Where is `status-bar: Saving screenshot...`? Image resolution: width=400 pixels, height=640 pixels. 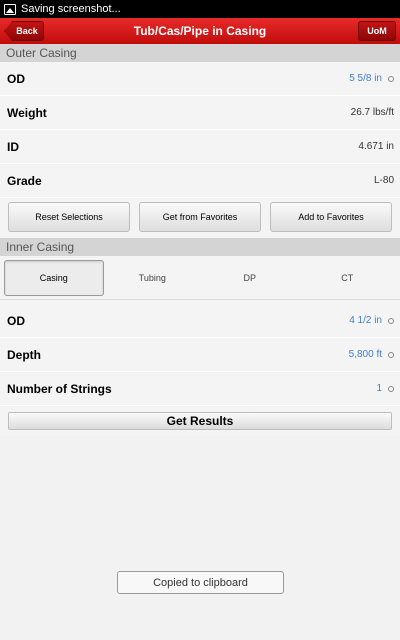 status-bar: Saving screenshot... is located at coordinates (200, 9).